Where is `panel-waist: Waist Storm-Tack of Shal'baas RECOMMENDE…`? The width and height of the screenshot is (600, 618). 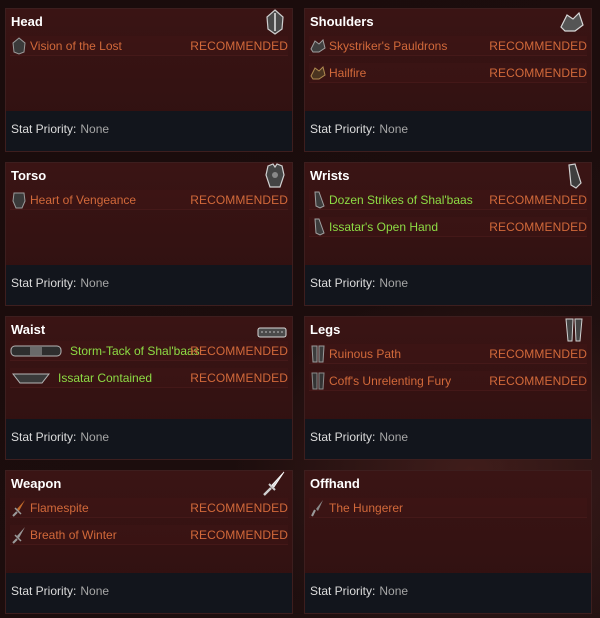 panel-waist: Waist Storm-Tack of Shal'baas RECOMMENDE… is located at coordinates (149, 388).